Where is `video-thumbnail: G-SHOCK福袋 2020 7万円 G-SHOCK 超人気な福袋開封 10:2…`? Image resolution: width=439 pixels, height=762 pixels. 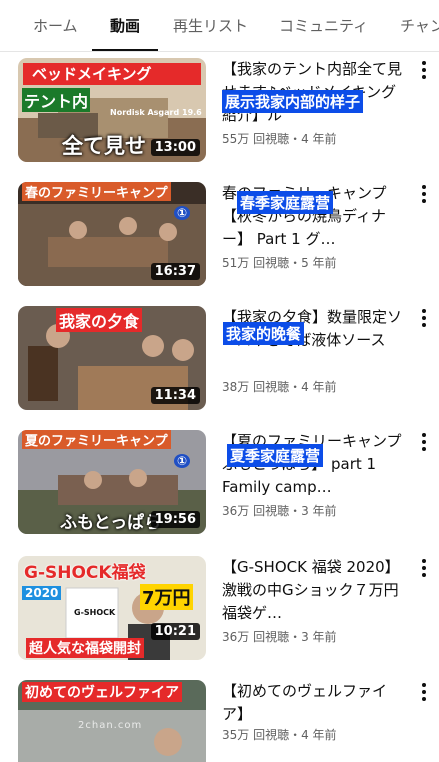 video-thumbnail: G-SHOCK福袋 2020 7万円 G-SHOCK 超人気な福袋開封 10:2… is located at coordinates (112, 608).